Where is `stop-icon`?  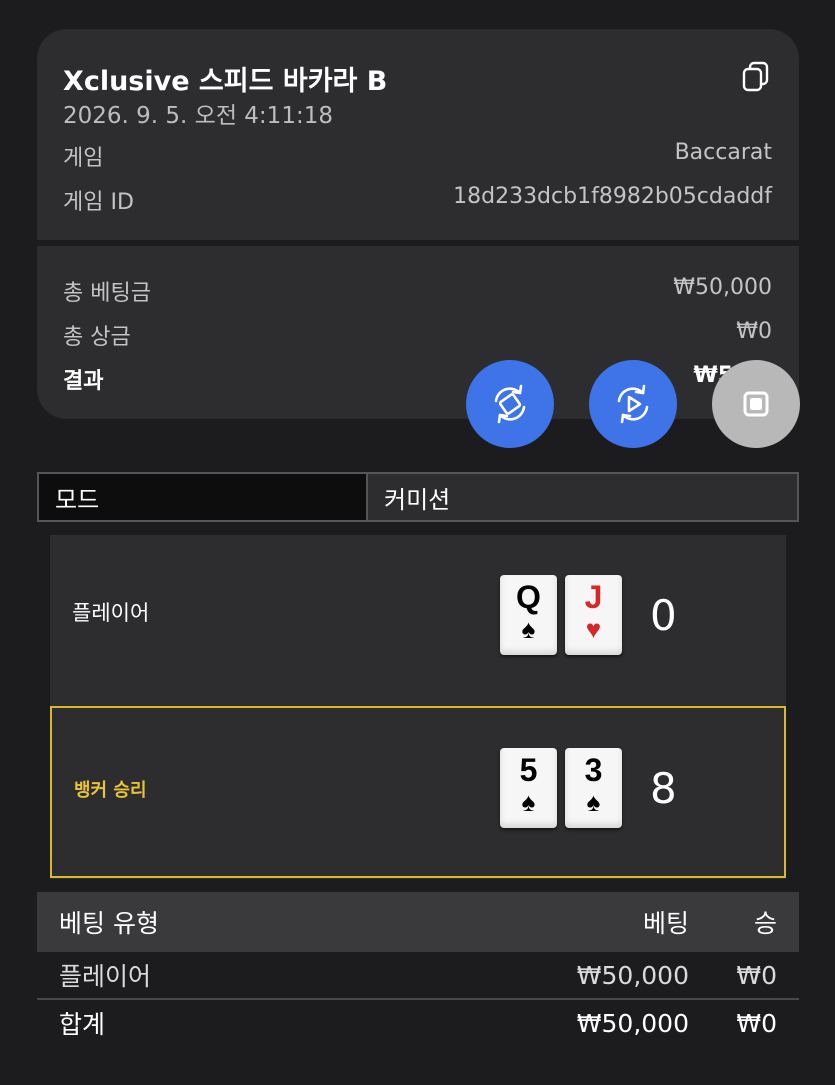 stop-icon is located at coordinates (756, 404).